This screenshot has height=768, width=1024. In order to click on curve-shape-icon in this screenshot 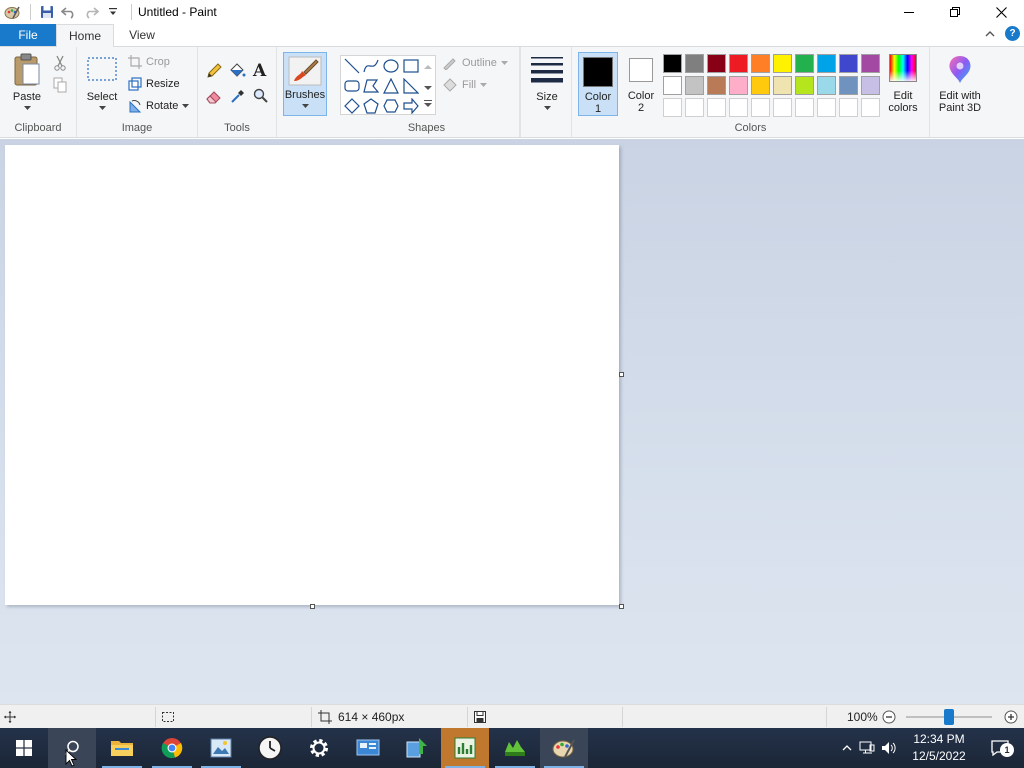, I will do `click(371, 66)`.